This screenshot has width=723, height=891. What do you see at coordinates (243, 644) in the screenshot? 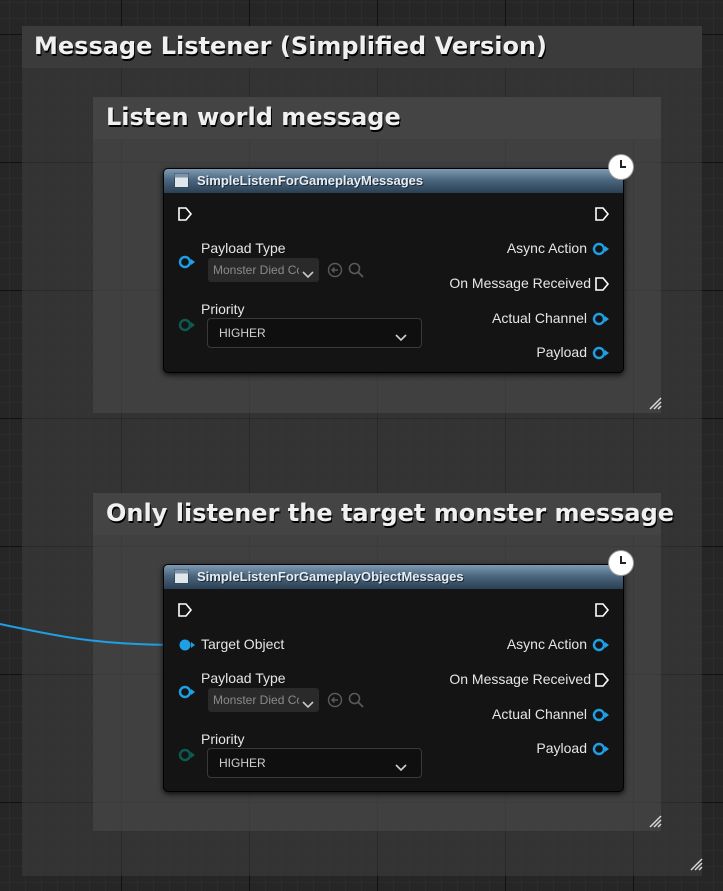
I see `target-object-label: Target Object` at bounding box center [243, 644].